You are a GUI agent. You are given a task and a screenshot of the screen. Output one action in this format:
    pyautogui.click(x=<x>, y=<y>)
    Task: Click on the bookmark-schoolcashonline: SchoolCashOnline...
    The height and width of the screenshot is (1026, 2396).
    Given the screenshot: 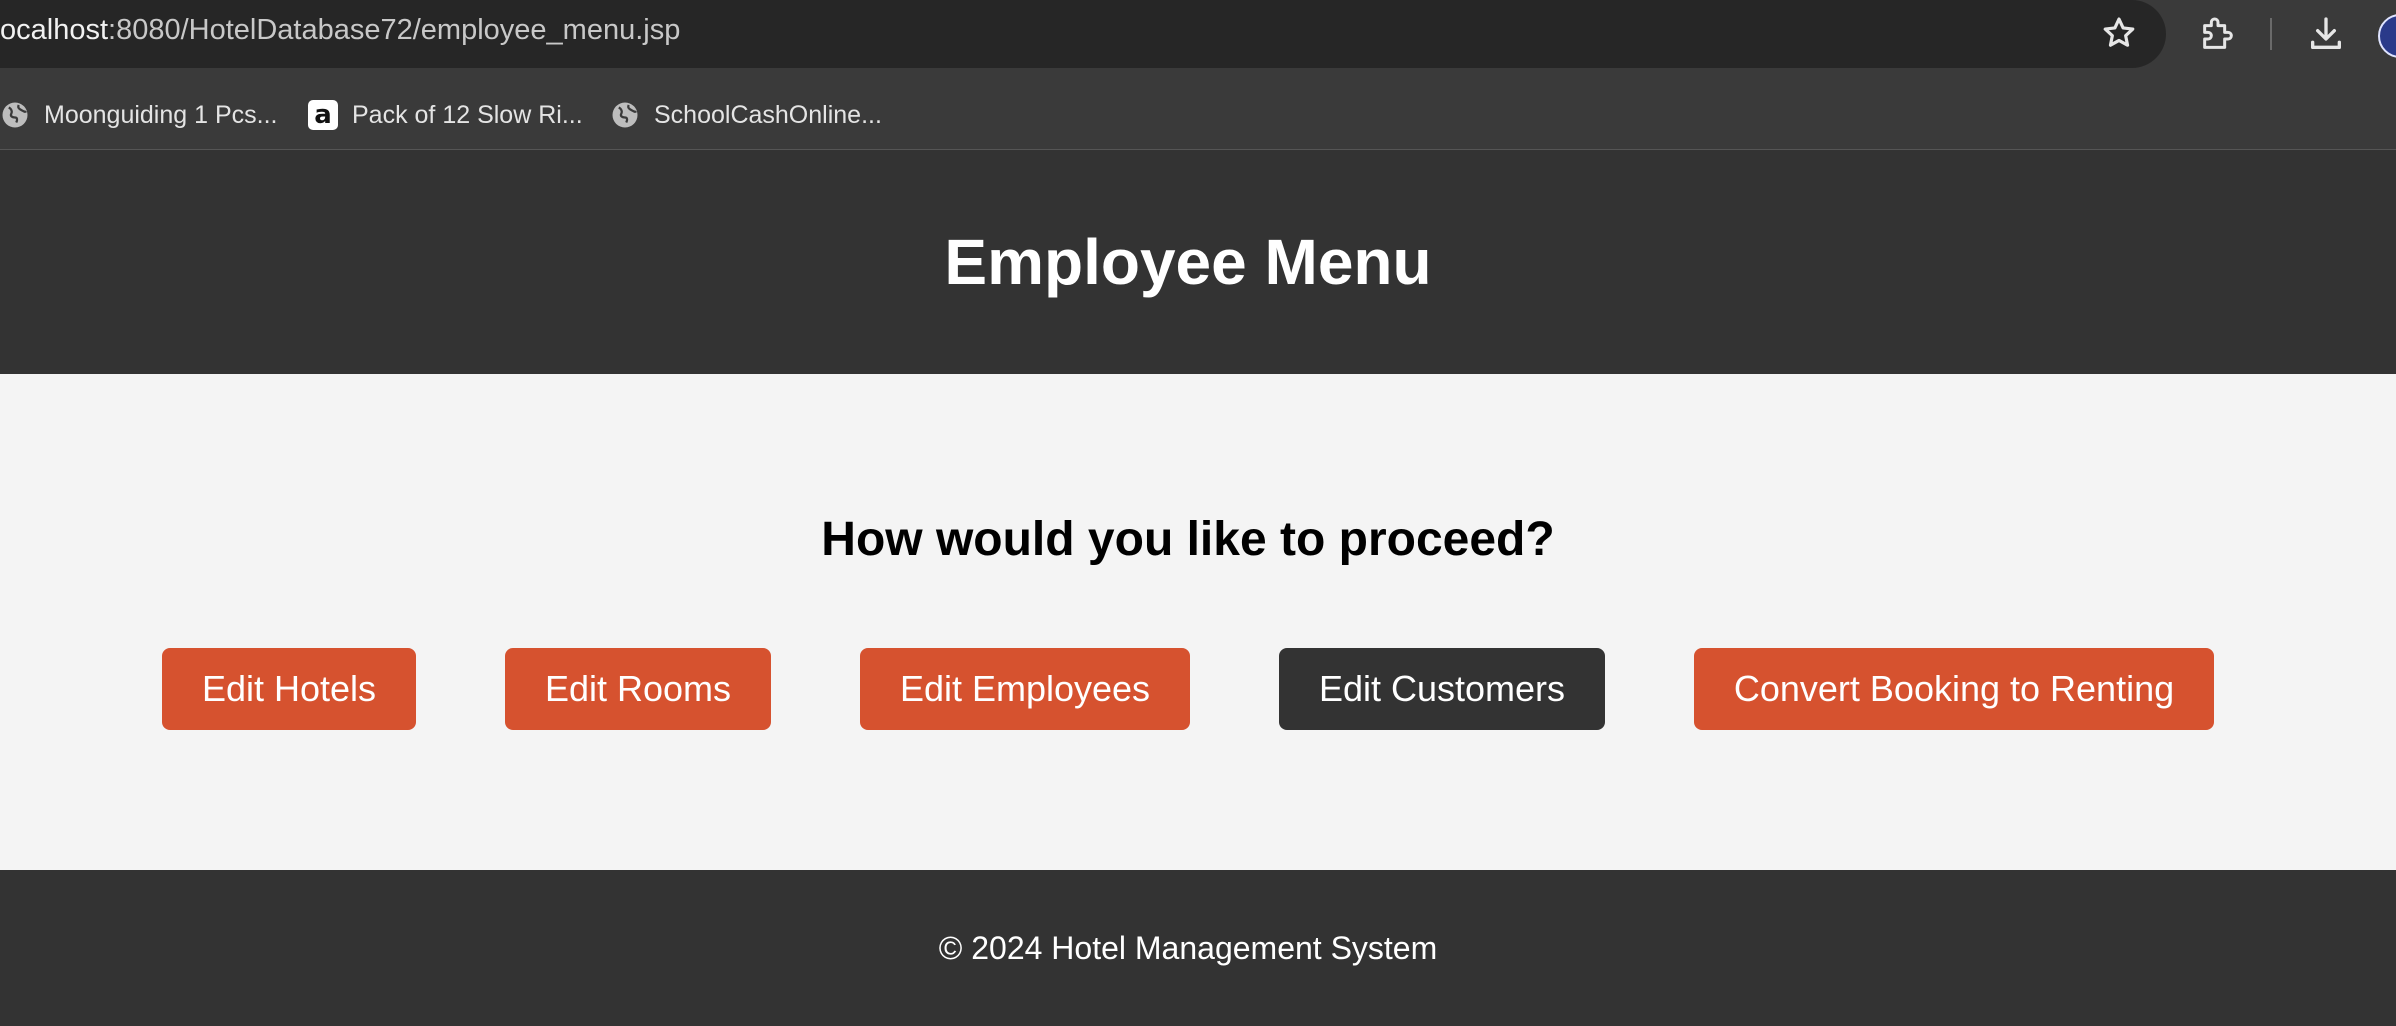 What is the action you would take?
    pyautogui.click(x=746, y=115)
    